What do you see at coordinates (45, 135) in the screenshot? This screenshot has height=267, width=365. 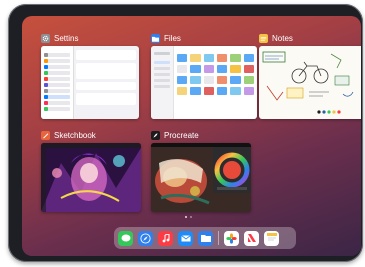 I see `sketchbook-icon` at bounding box center [45, 135].